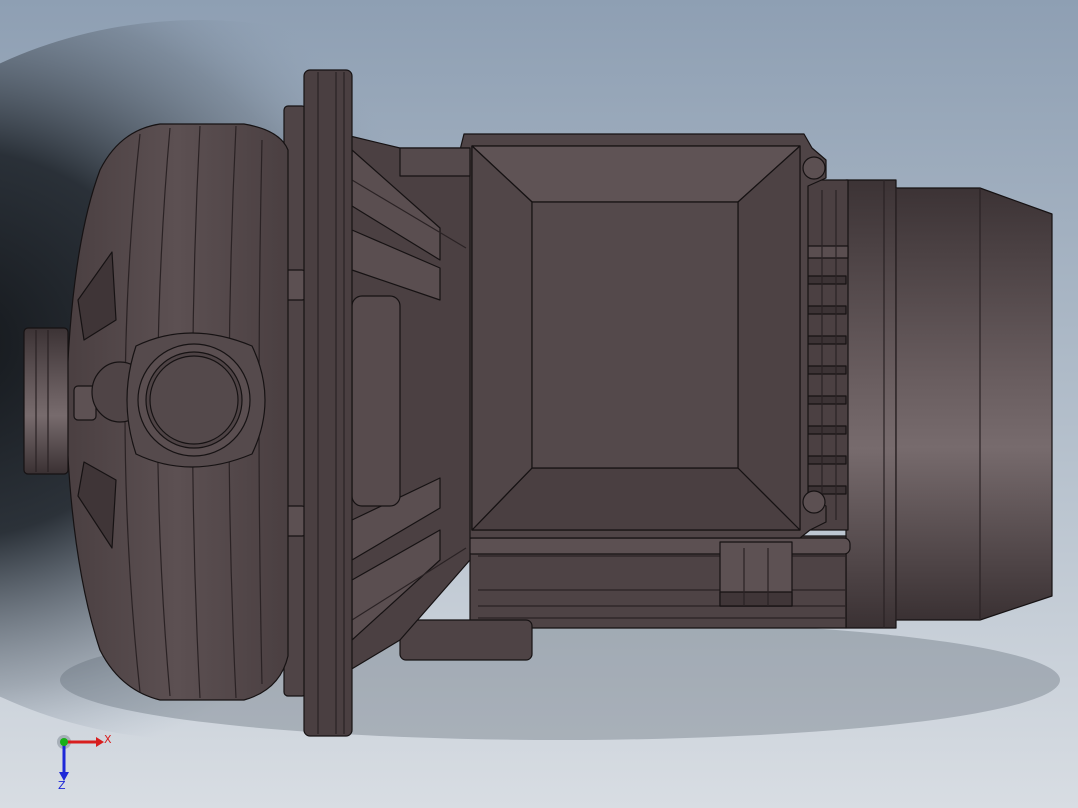 The height and width of the screenshot is (808, 1078). I want to click on pump-flange, so click(318, 403).